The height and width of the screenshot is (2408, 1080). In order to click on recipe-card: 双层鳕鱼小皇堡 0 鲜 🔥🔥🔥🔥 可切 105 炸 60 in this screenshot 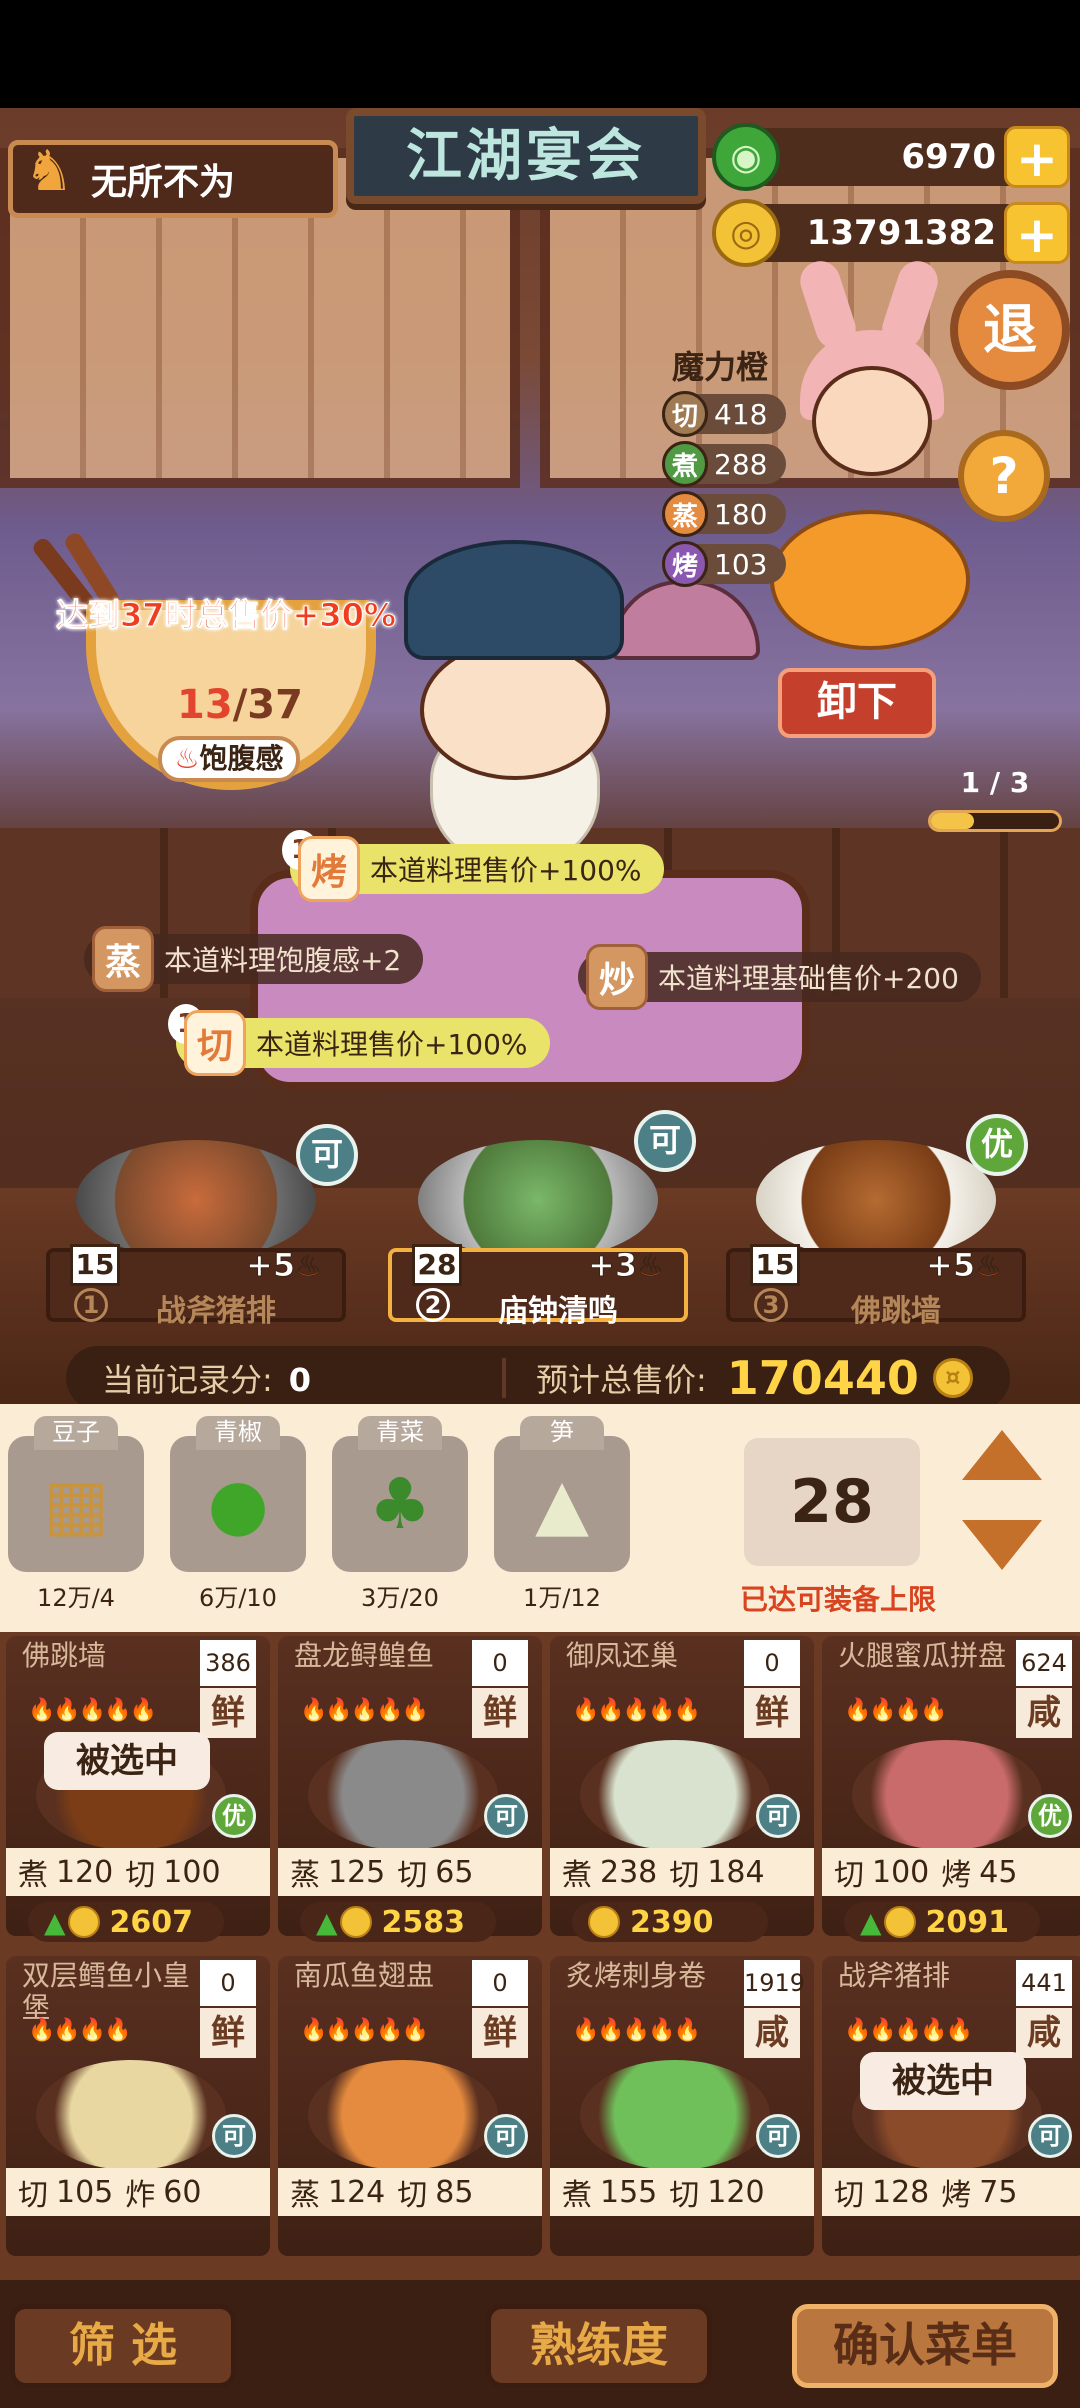, I will do `click(138, 2106)`.